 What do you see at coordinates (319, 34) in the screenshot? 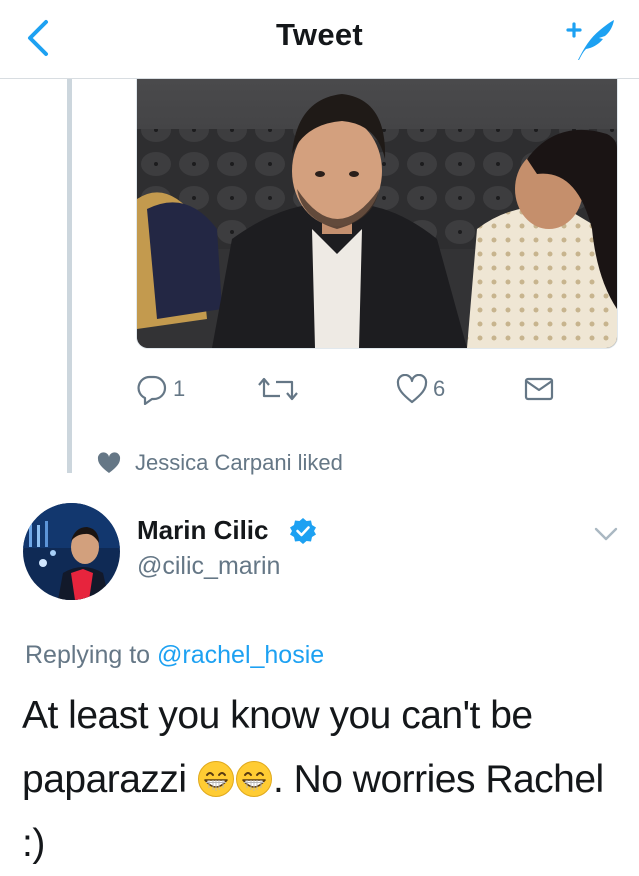
I see `page-title: Tweet` at bounding box center [319, 34].